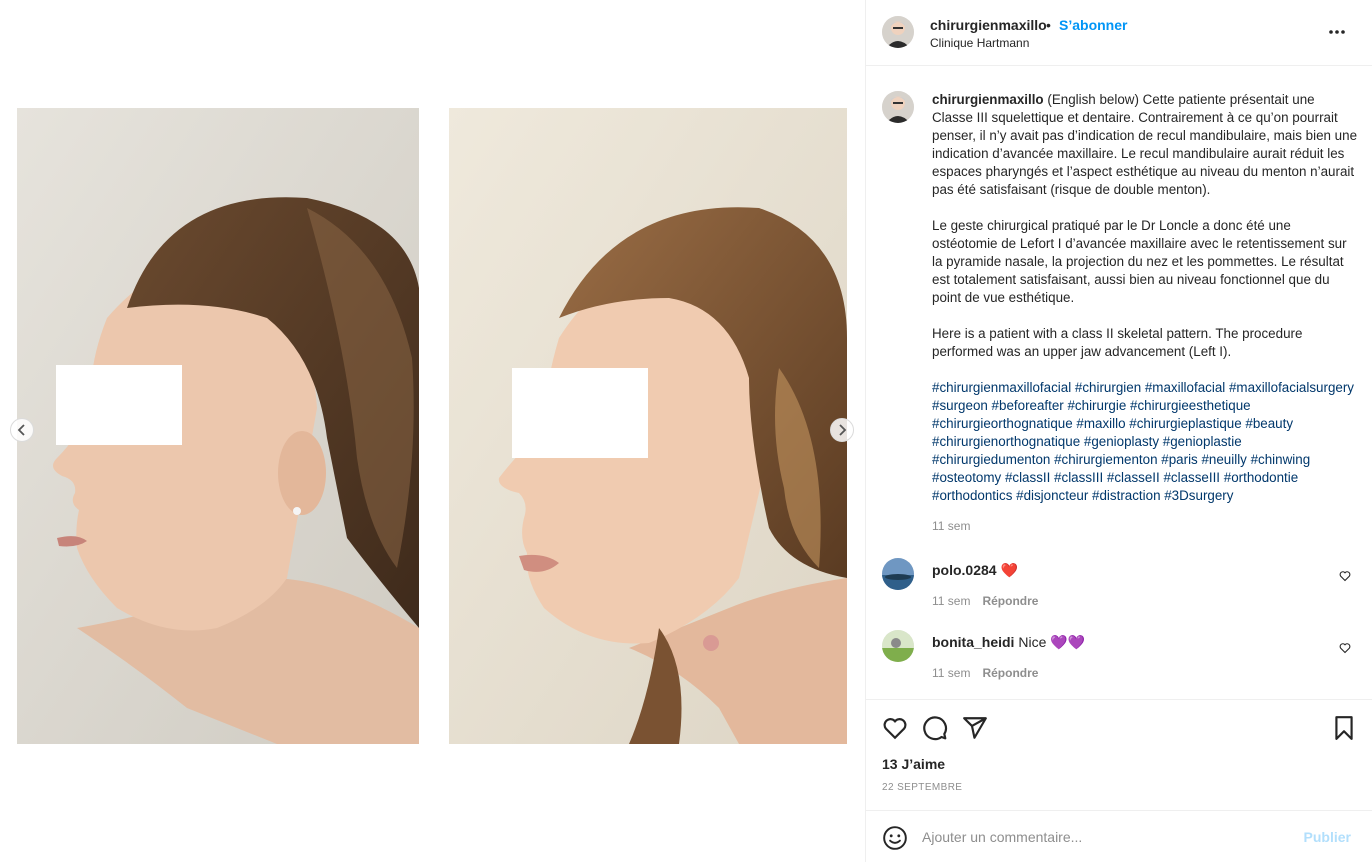 The image size is (1372, 862). What do you see at coordinates (935, 728) in the screenshot?
I see `comment-icon` at bounding box center [935, 728].